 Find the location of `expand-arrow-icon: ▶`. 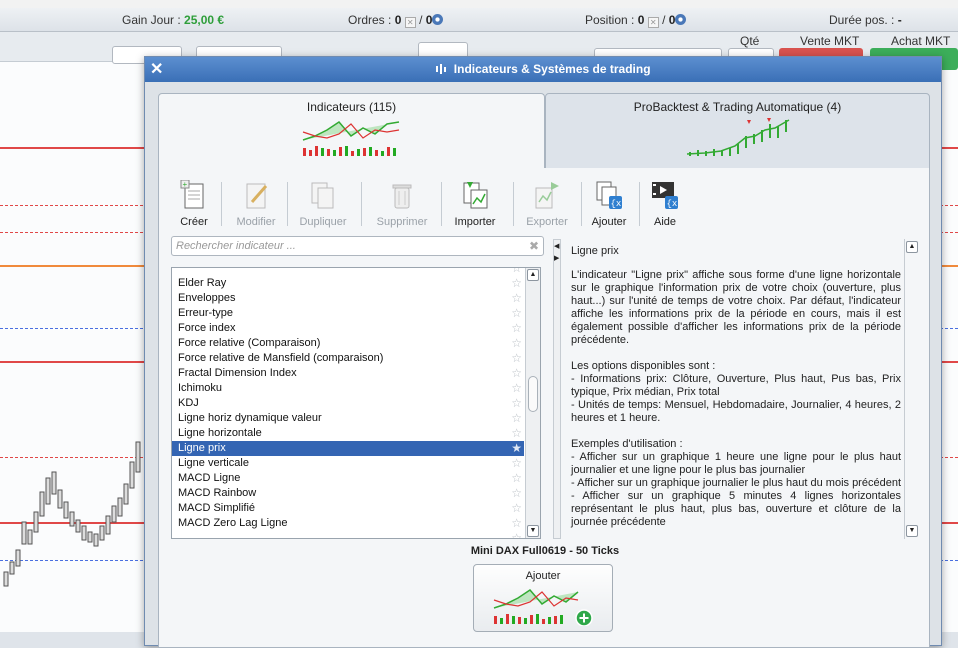

expand-arrow-icon: ▶ is located at coordinates (556, 258).